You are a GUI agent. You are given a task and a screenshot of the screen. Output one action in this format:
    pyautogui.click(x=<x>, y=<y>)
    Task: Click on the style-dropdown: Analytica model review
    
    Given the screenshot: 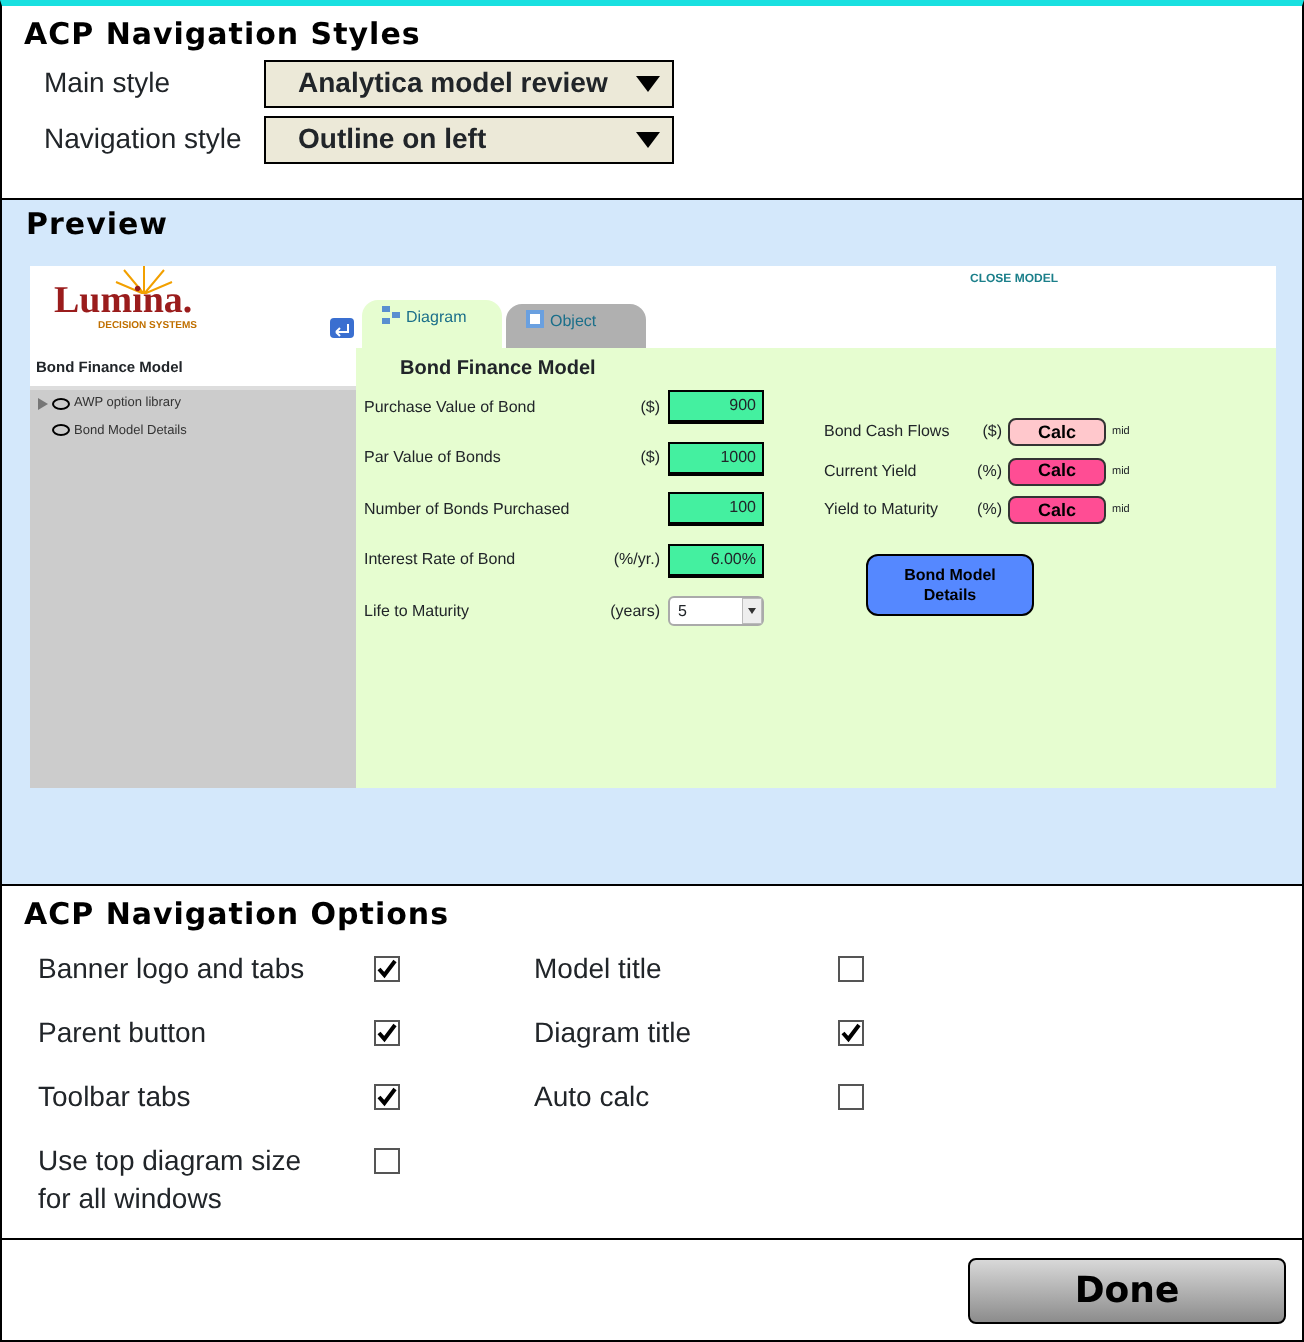 What is the action you would take?
    pyautogui.click(x=469, y=83)
    